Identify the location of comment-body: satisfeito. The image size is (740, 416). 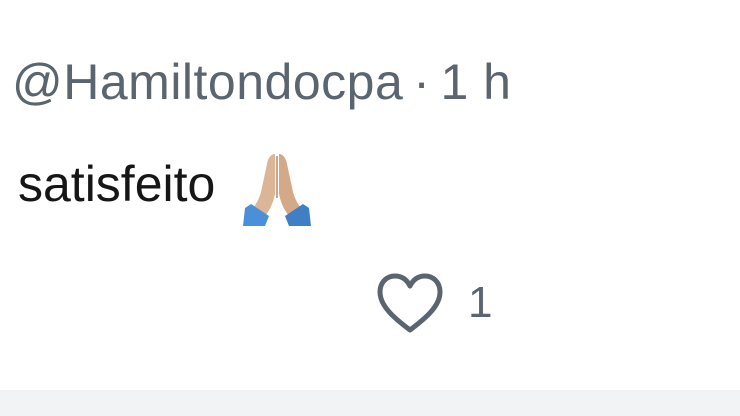
(167, 184).